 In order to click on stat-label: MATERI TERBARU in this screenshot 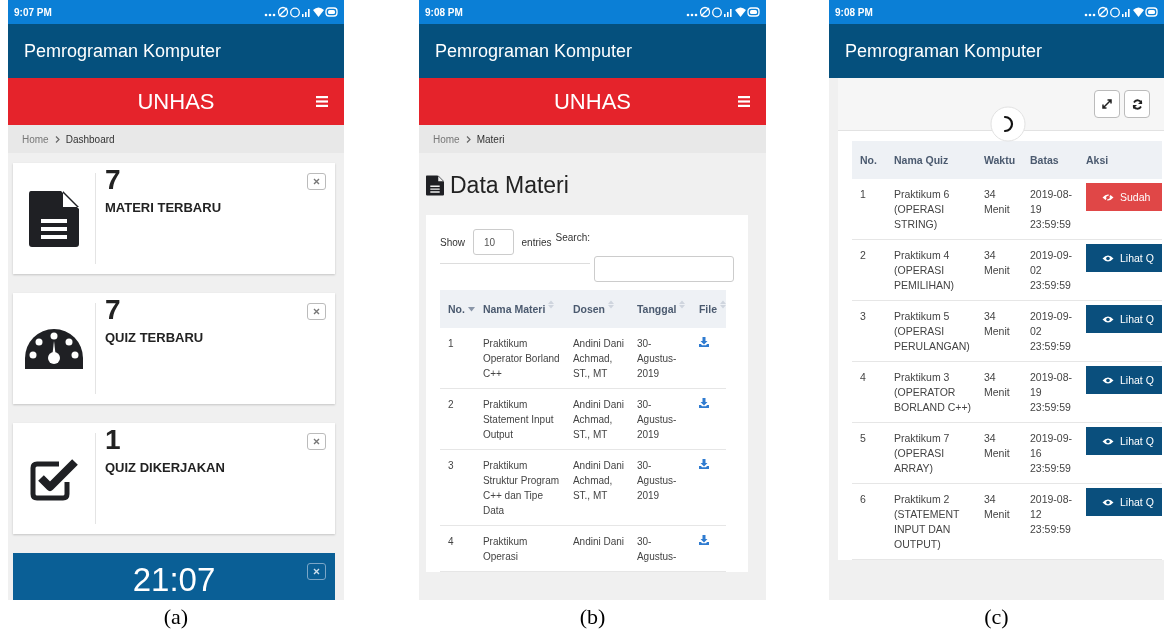, I will do `click(163, 207)`.